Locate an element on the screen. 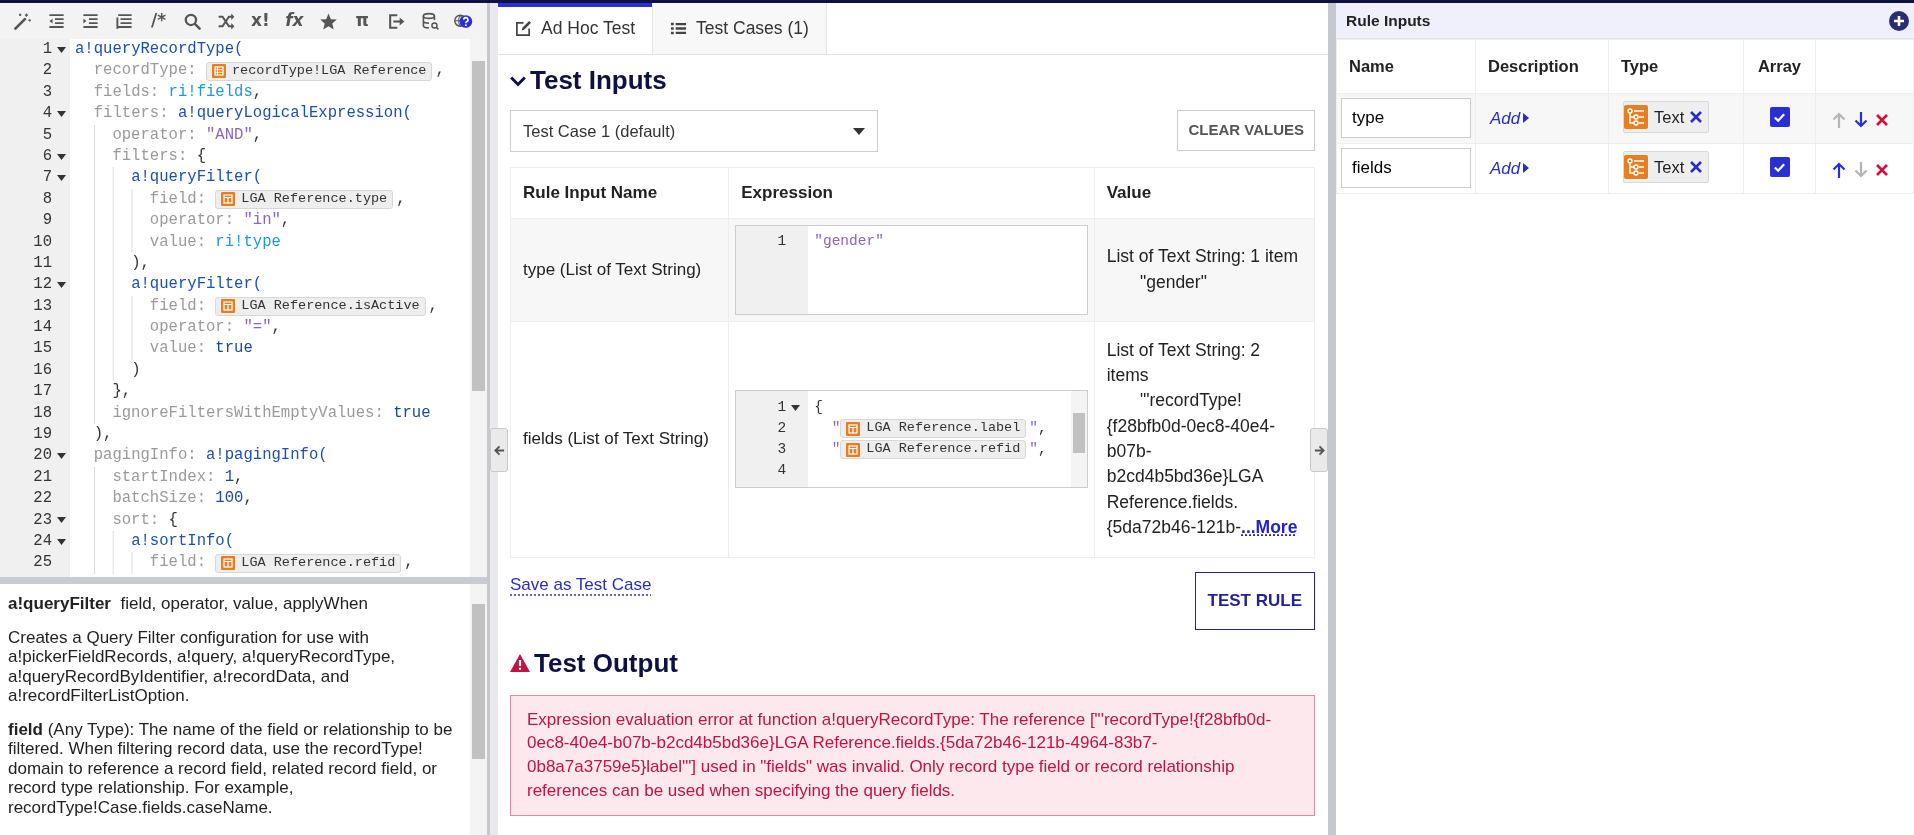 The width and height of the screenshot is (1914, 835). expression-editor: 1 "gender" is located at coordinates (911, 269).